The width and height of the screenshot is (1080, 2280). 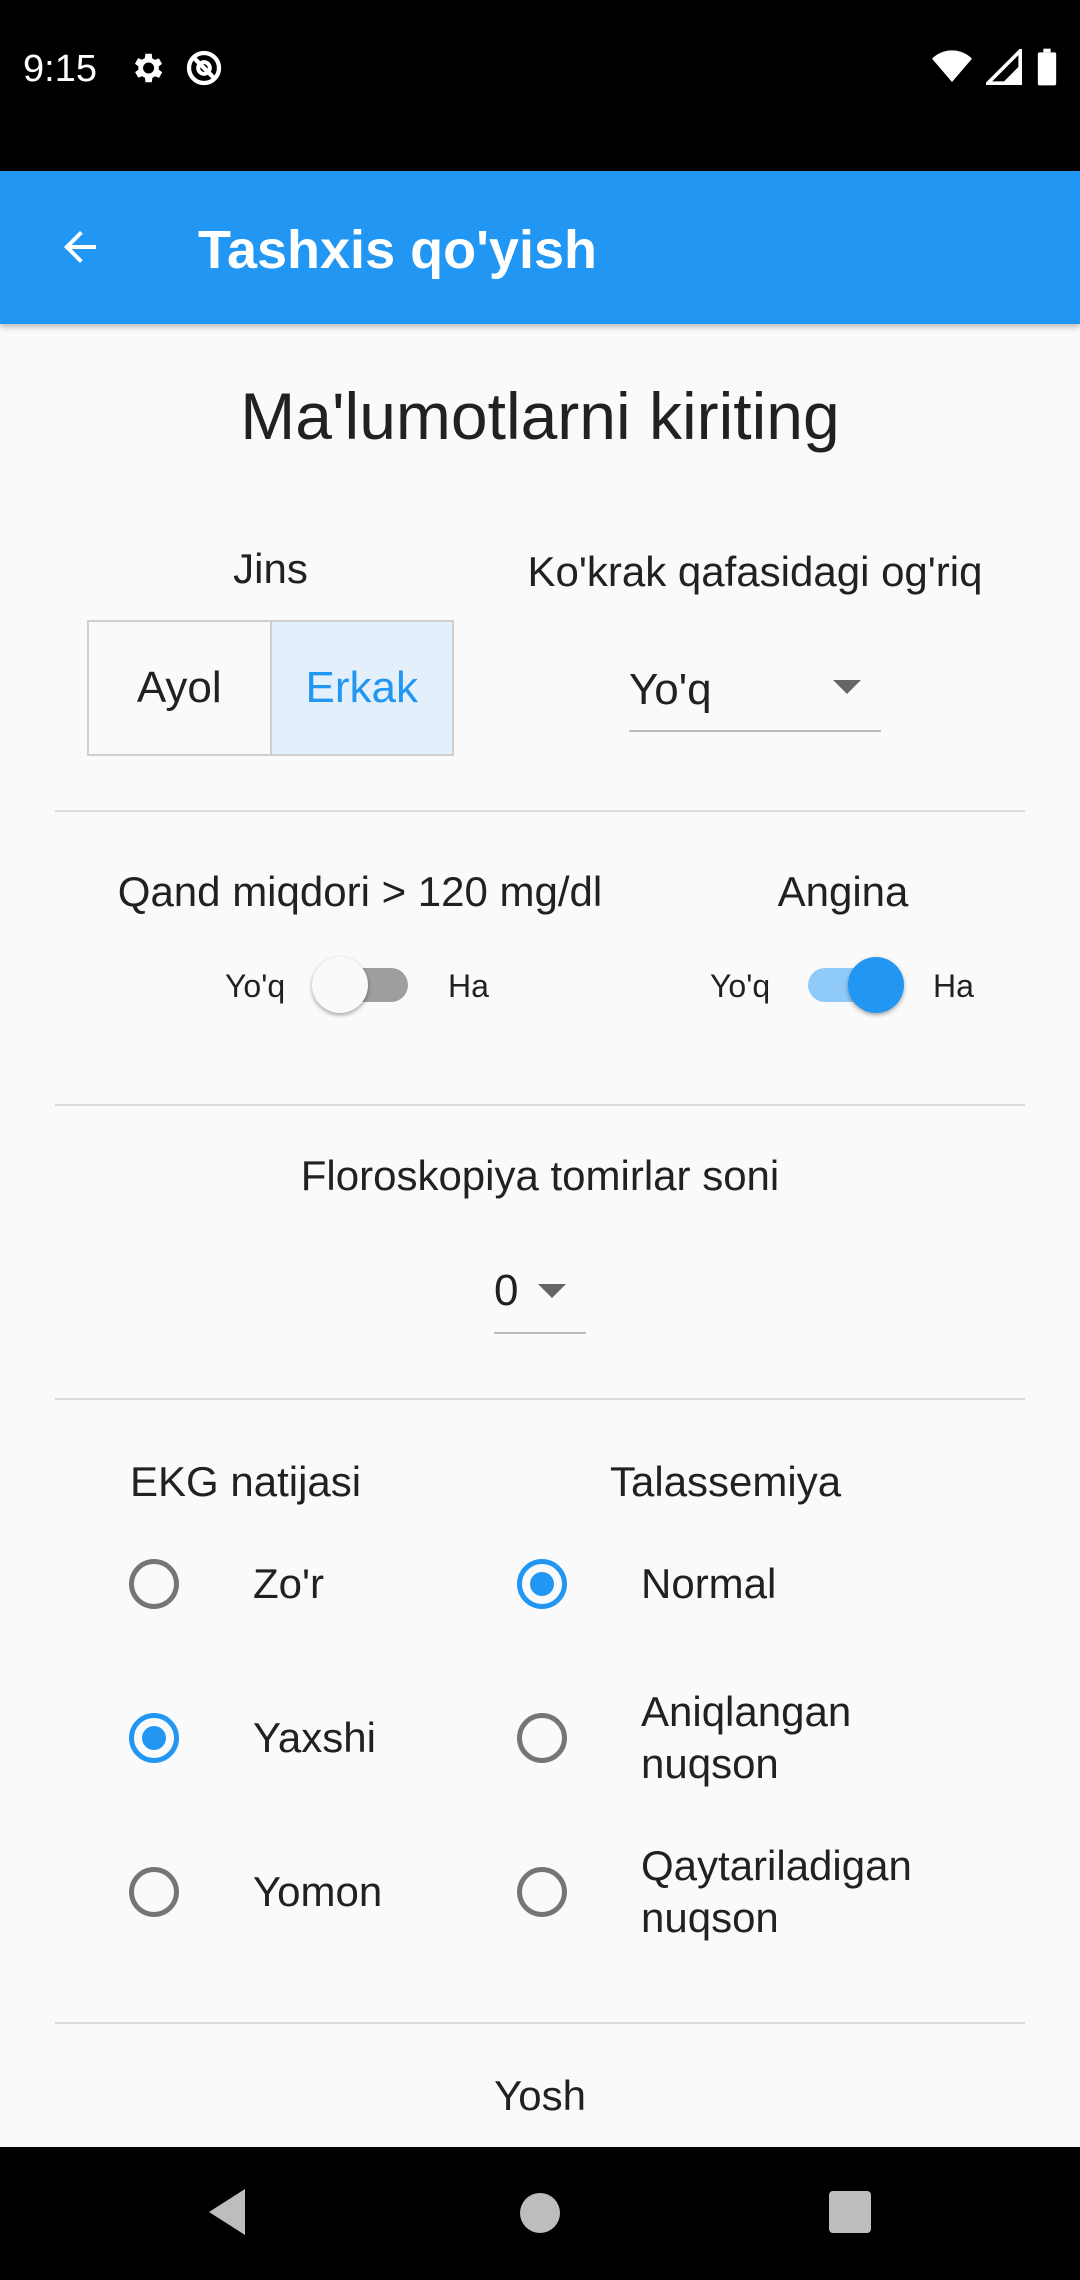 I want to click on nav-back-icon, so click(x=227, y=2212).